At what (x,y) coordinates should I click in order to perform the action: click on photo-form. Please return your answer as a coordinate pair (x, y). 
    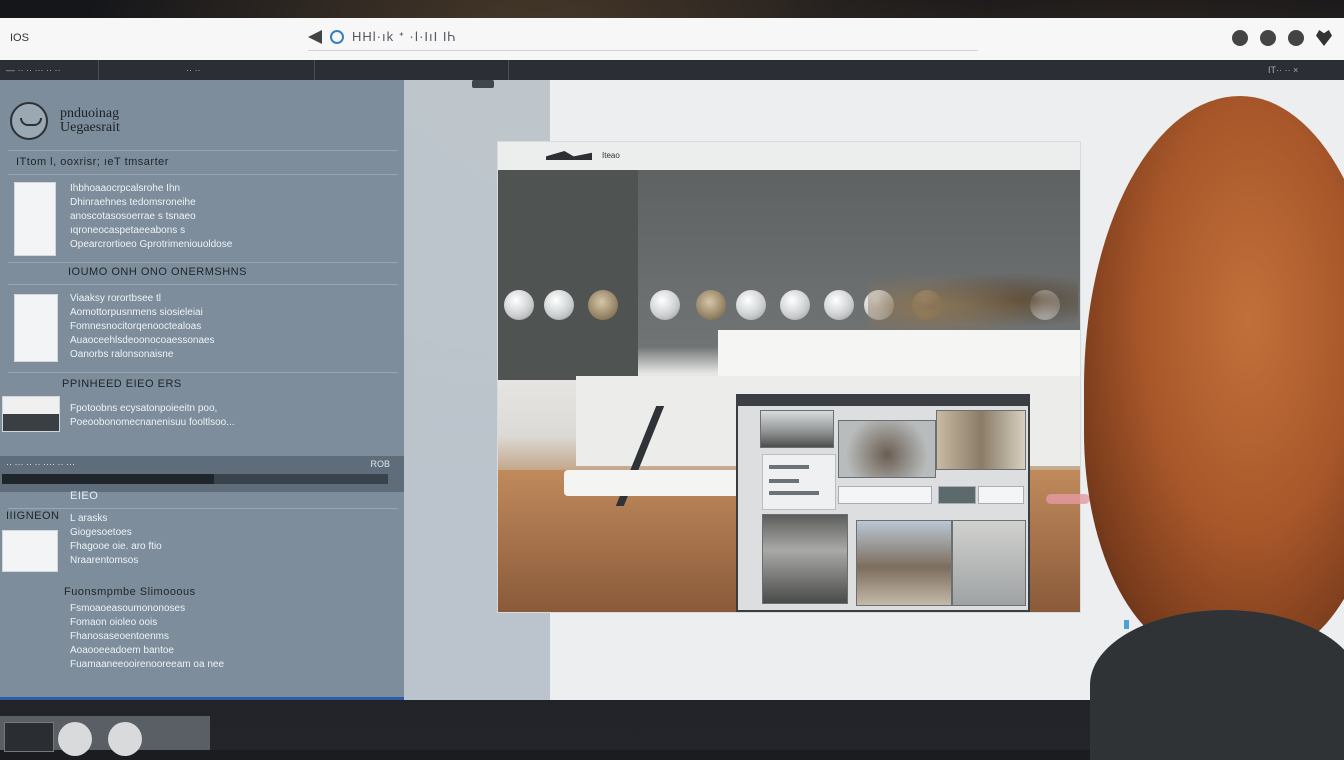
    Looking at the image, I should click on (799, 482).